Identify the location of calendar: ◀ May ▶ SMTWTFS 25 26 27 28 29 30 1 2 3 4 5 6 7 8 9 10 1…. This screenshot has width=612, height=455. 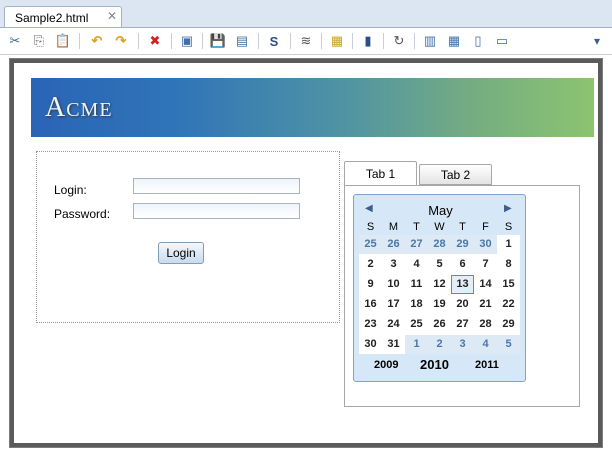
(439, 288).